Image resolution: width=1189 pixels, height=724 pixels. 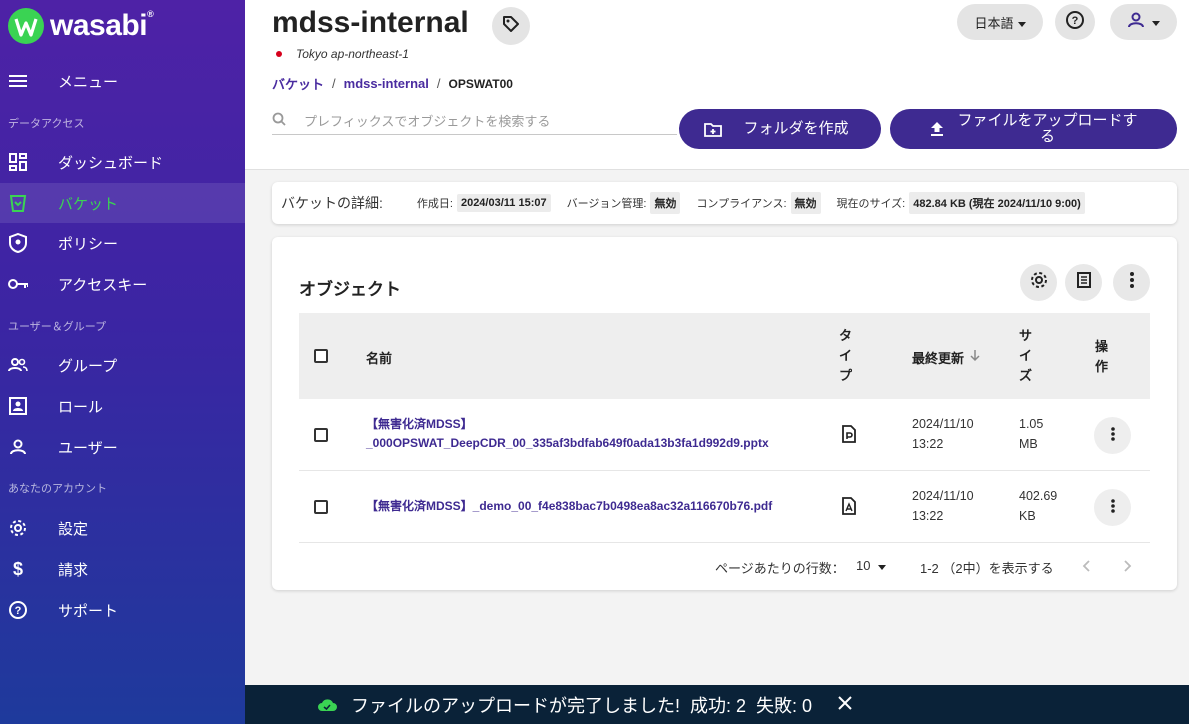 I want to click on column-type: タイプ, so click(x=846, y=356).